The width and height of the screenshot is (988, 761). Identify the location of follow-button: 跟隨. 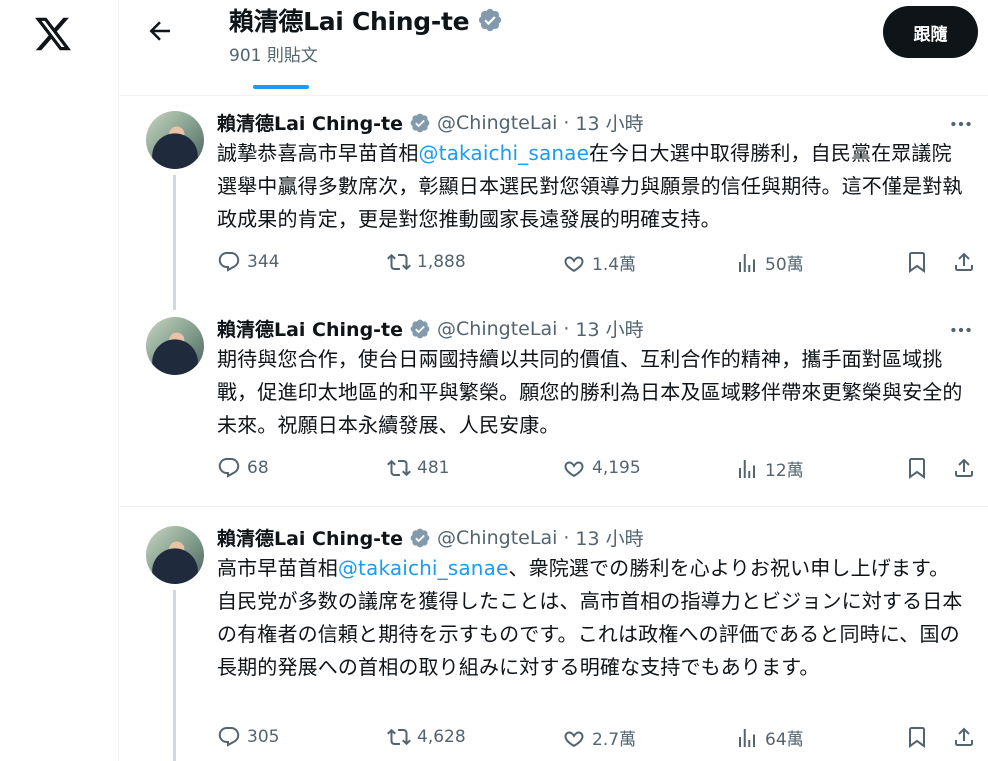
(930, 32).